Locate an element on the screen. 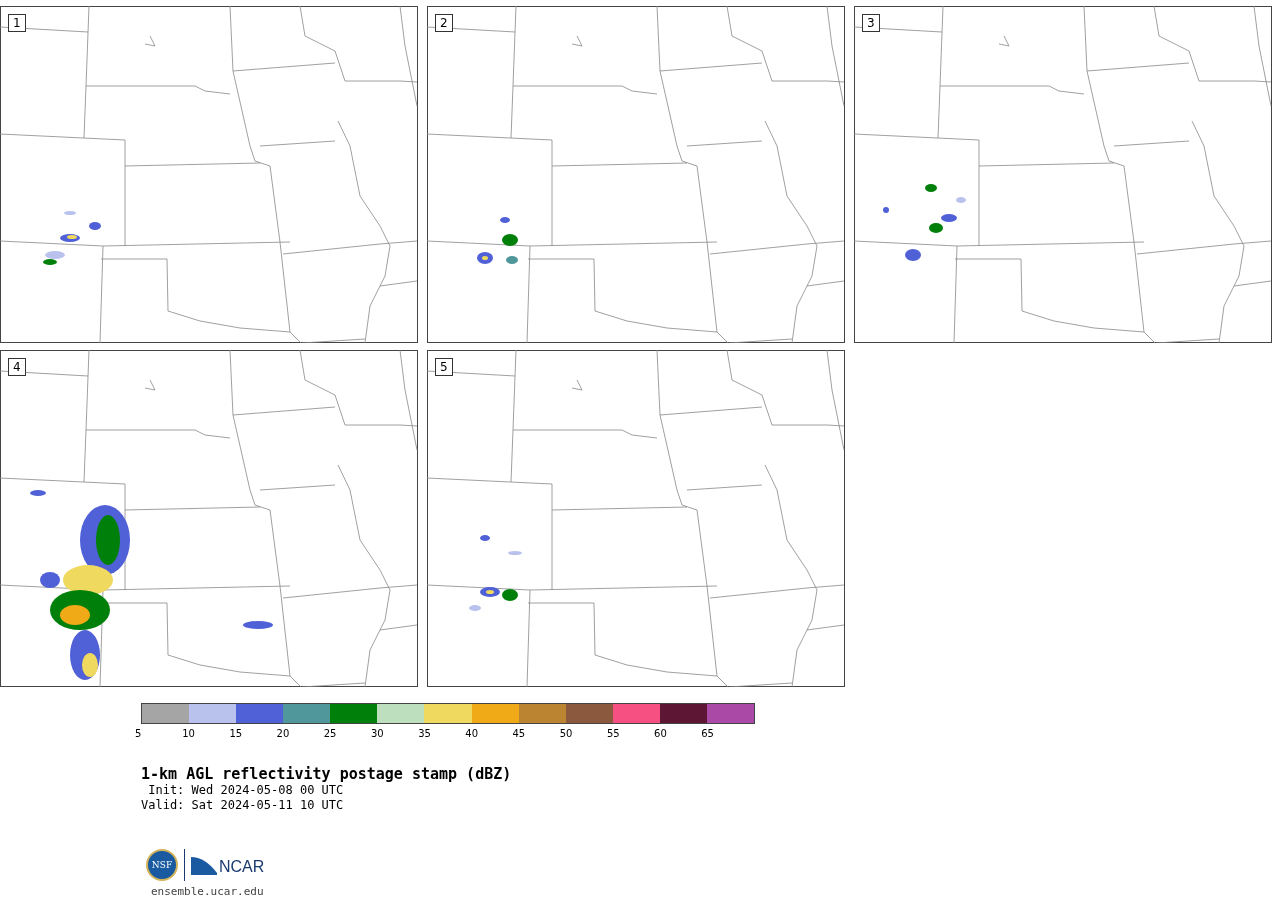 The width and height of the screenshot is (1280, 901). tick-label: 5 is located at coordinates (139, 733).